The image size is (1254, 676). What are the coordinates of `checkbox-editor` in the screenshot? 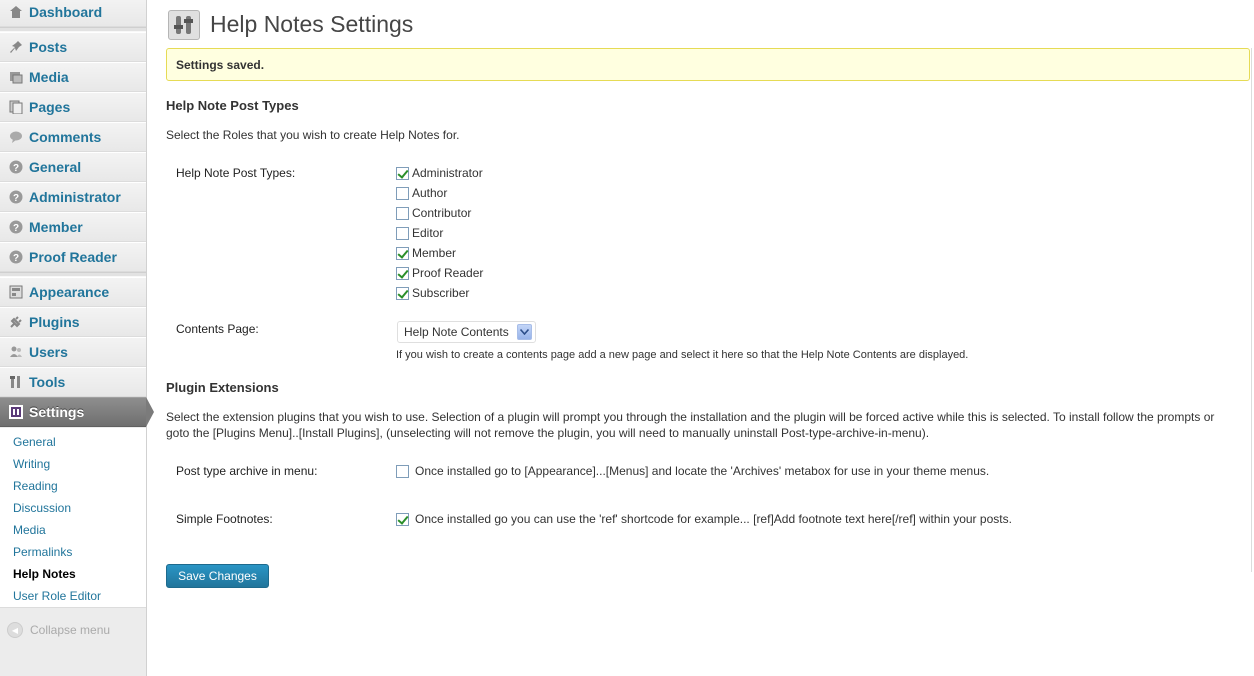 It's located at (402, 233).